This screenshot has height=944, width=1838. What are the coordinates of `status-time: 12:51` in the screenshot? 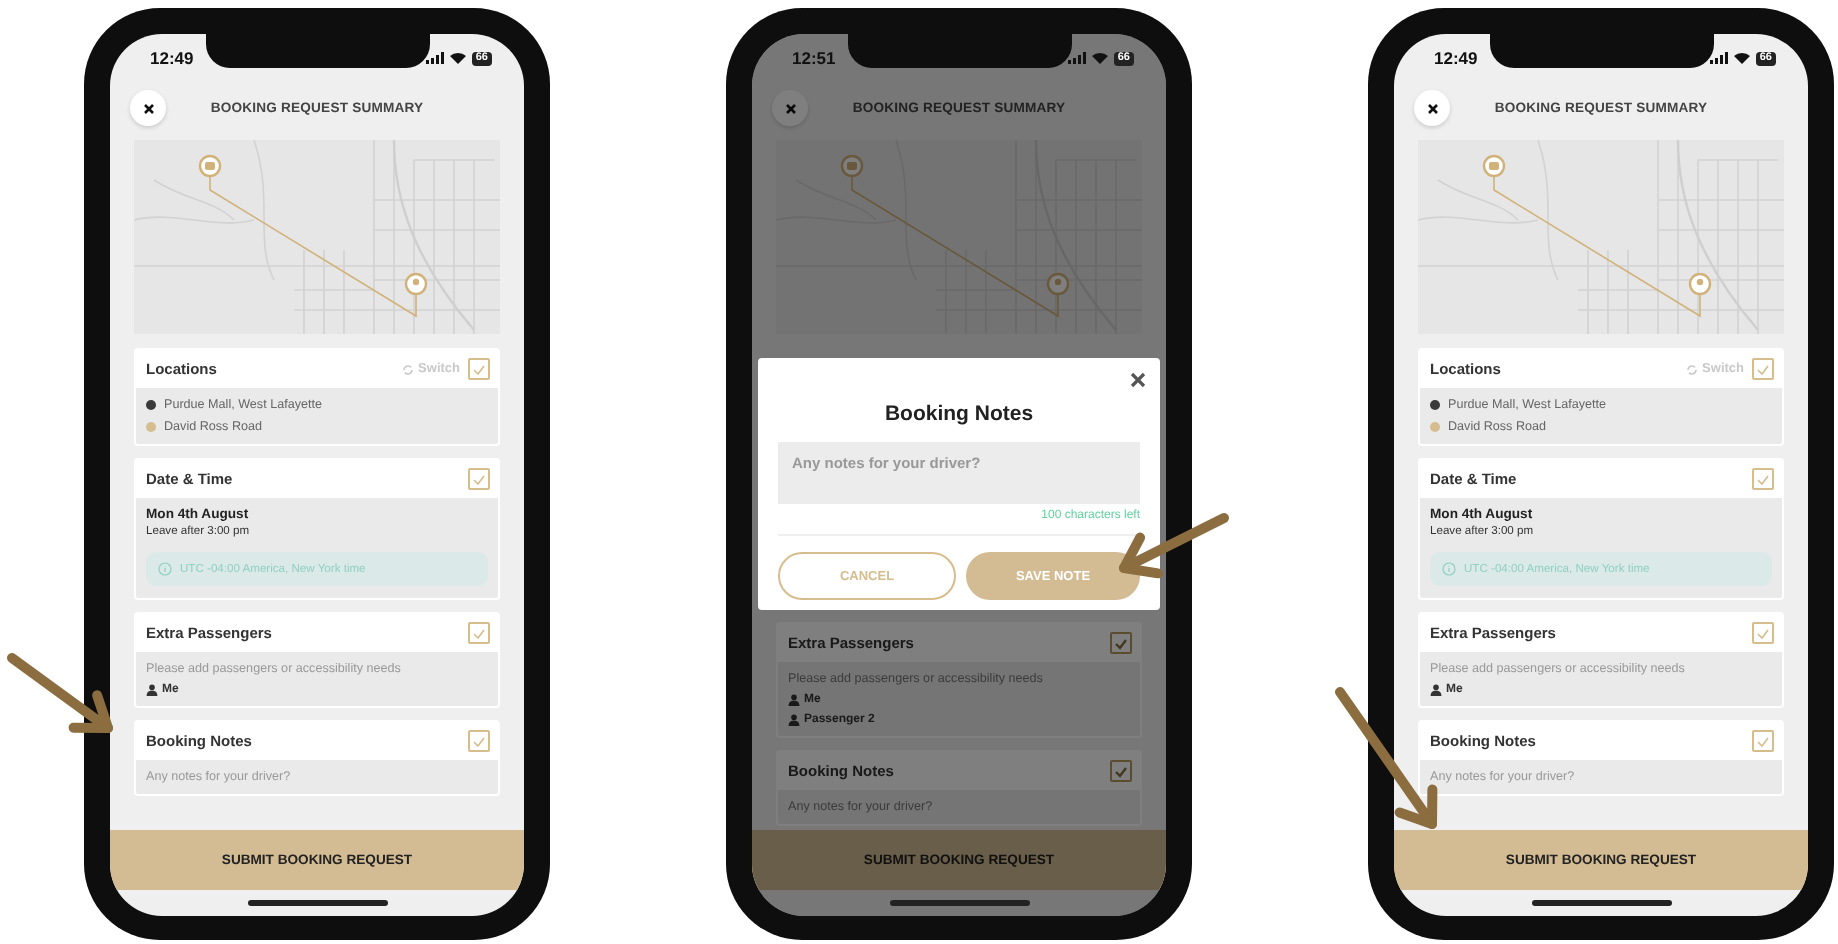 It's located at (814, 58).